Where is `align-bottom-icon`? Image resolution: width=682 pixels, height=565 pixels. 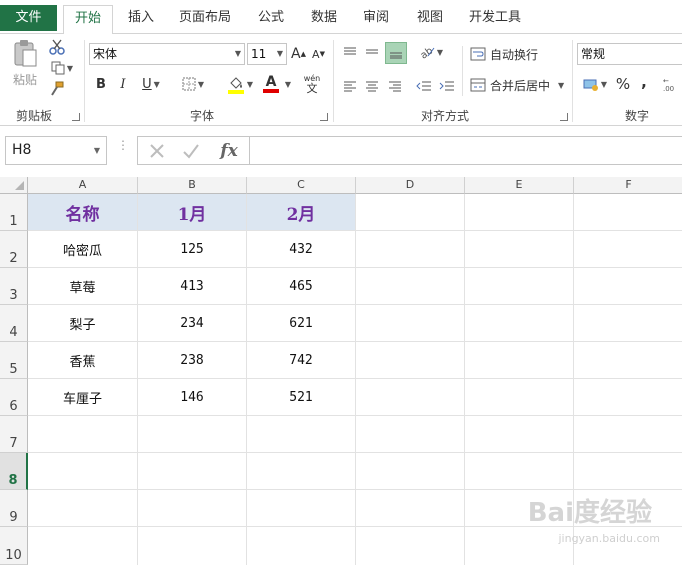
align-bottom-icon is located at coordinates (396, 55).